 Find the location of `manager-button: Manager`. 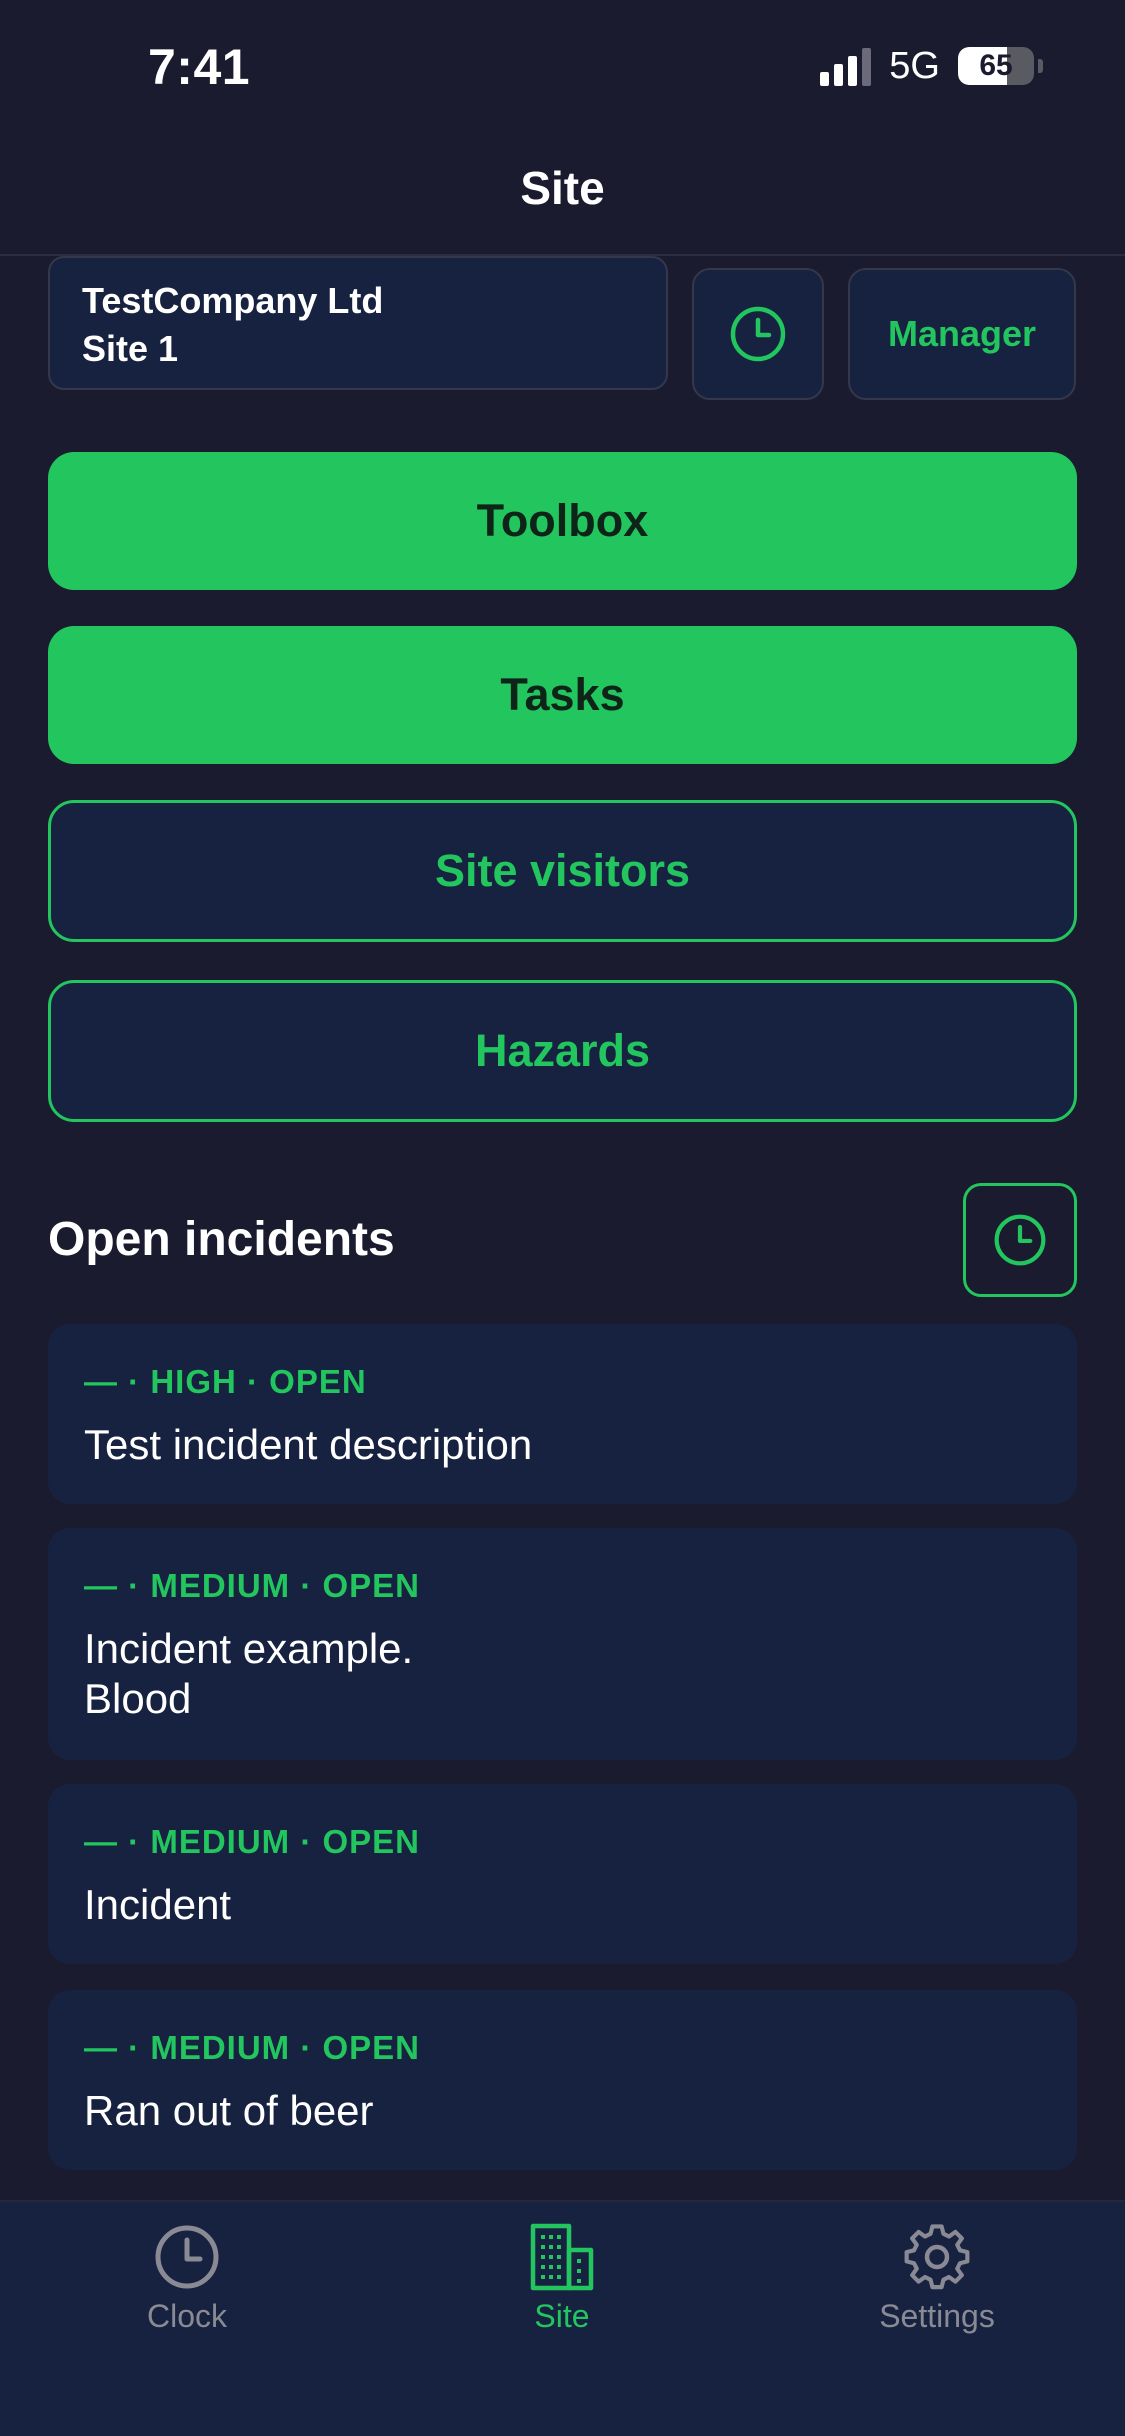

manager-button: Manager is located at coordinates (962, 334).